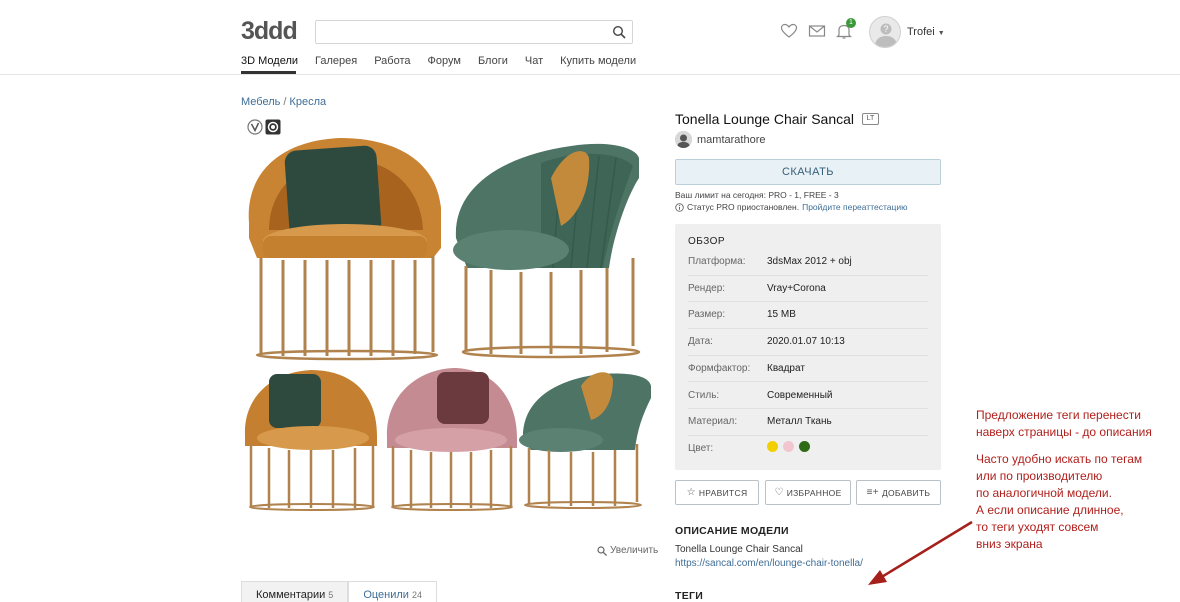 The width and height of the screenshot is (1180, 602). I want to click on annotation-line: А если описание длинное,, so click(1050, 510).